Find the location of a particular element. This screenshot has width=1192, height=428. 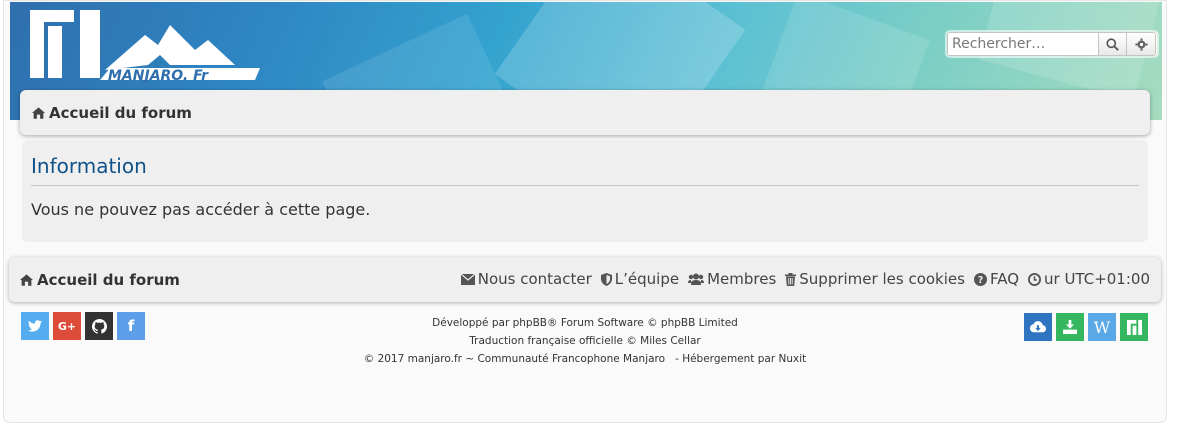

twitter-button is located at coordinates (35, 326).